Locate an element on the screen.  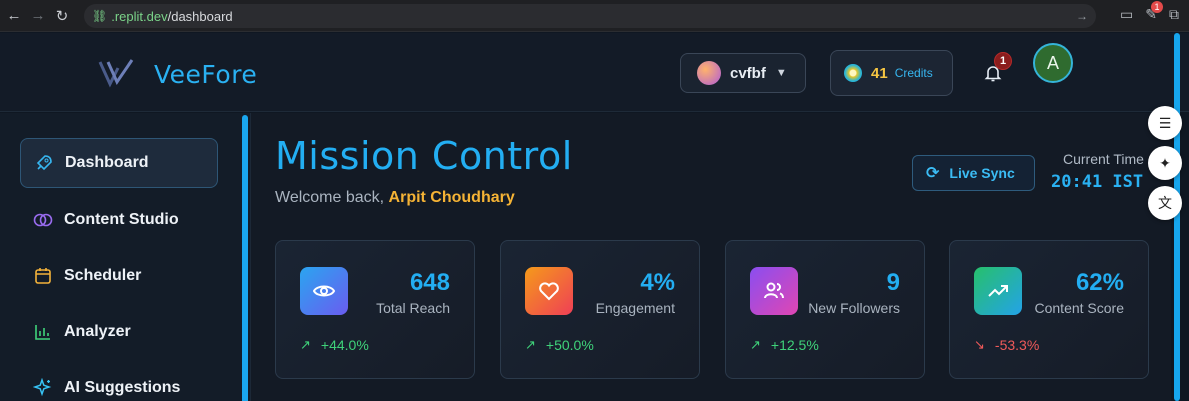
credits-value: 41 is located at coordinates (879, 73).